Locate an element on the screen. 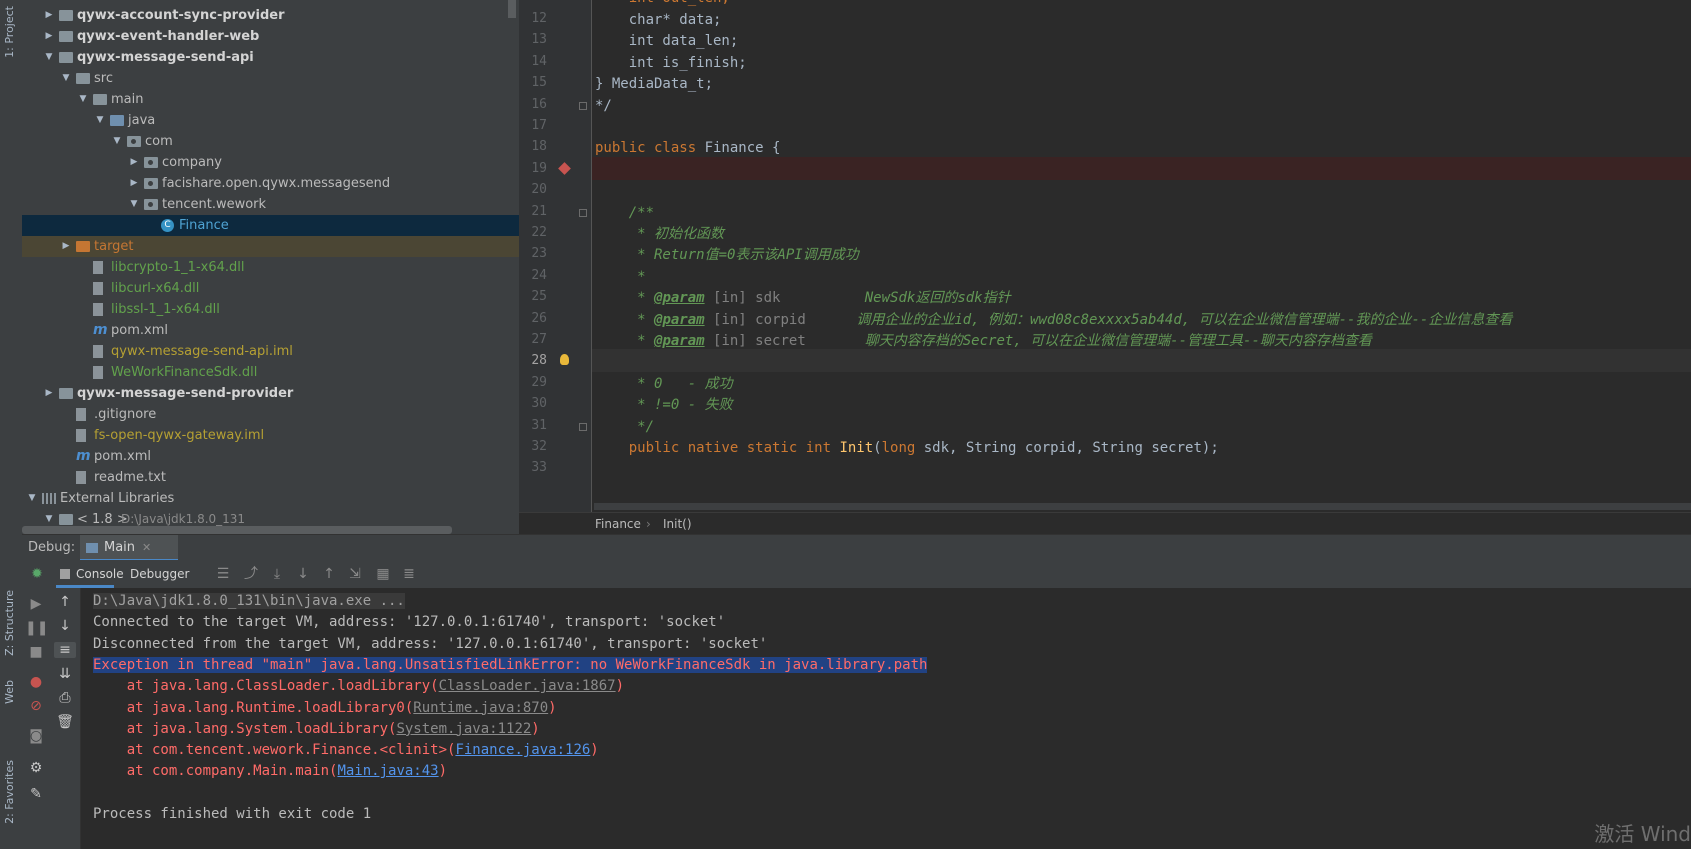  scroll-to-end-icon: ⇊ is located at coordinates (65, 674).